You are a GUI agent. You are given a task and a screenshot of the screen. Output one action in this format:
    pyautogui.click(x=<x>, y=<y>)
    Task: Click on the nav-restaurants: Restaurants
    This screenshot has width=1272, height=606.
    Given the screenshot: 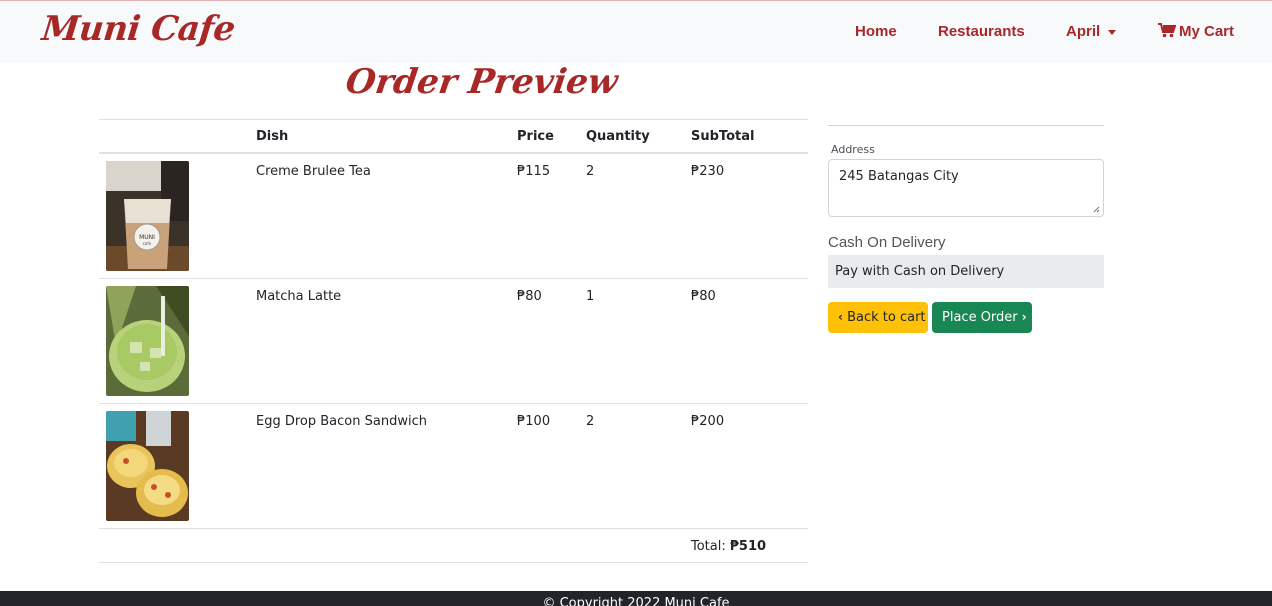 What is the action you would take?
    pyautogui.click(x=981, y=31)
    